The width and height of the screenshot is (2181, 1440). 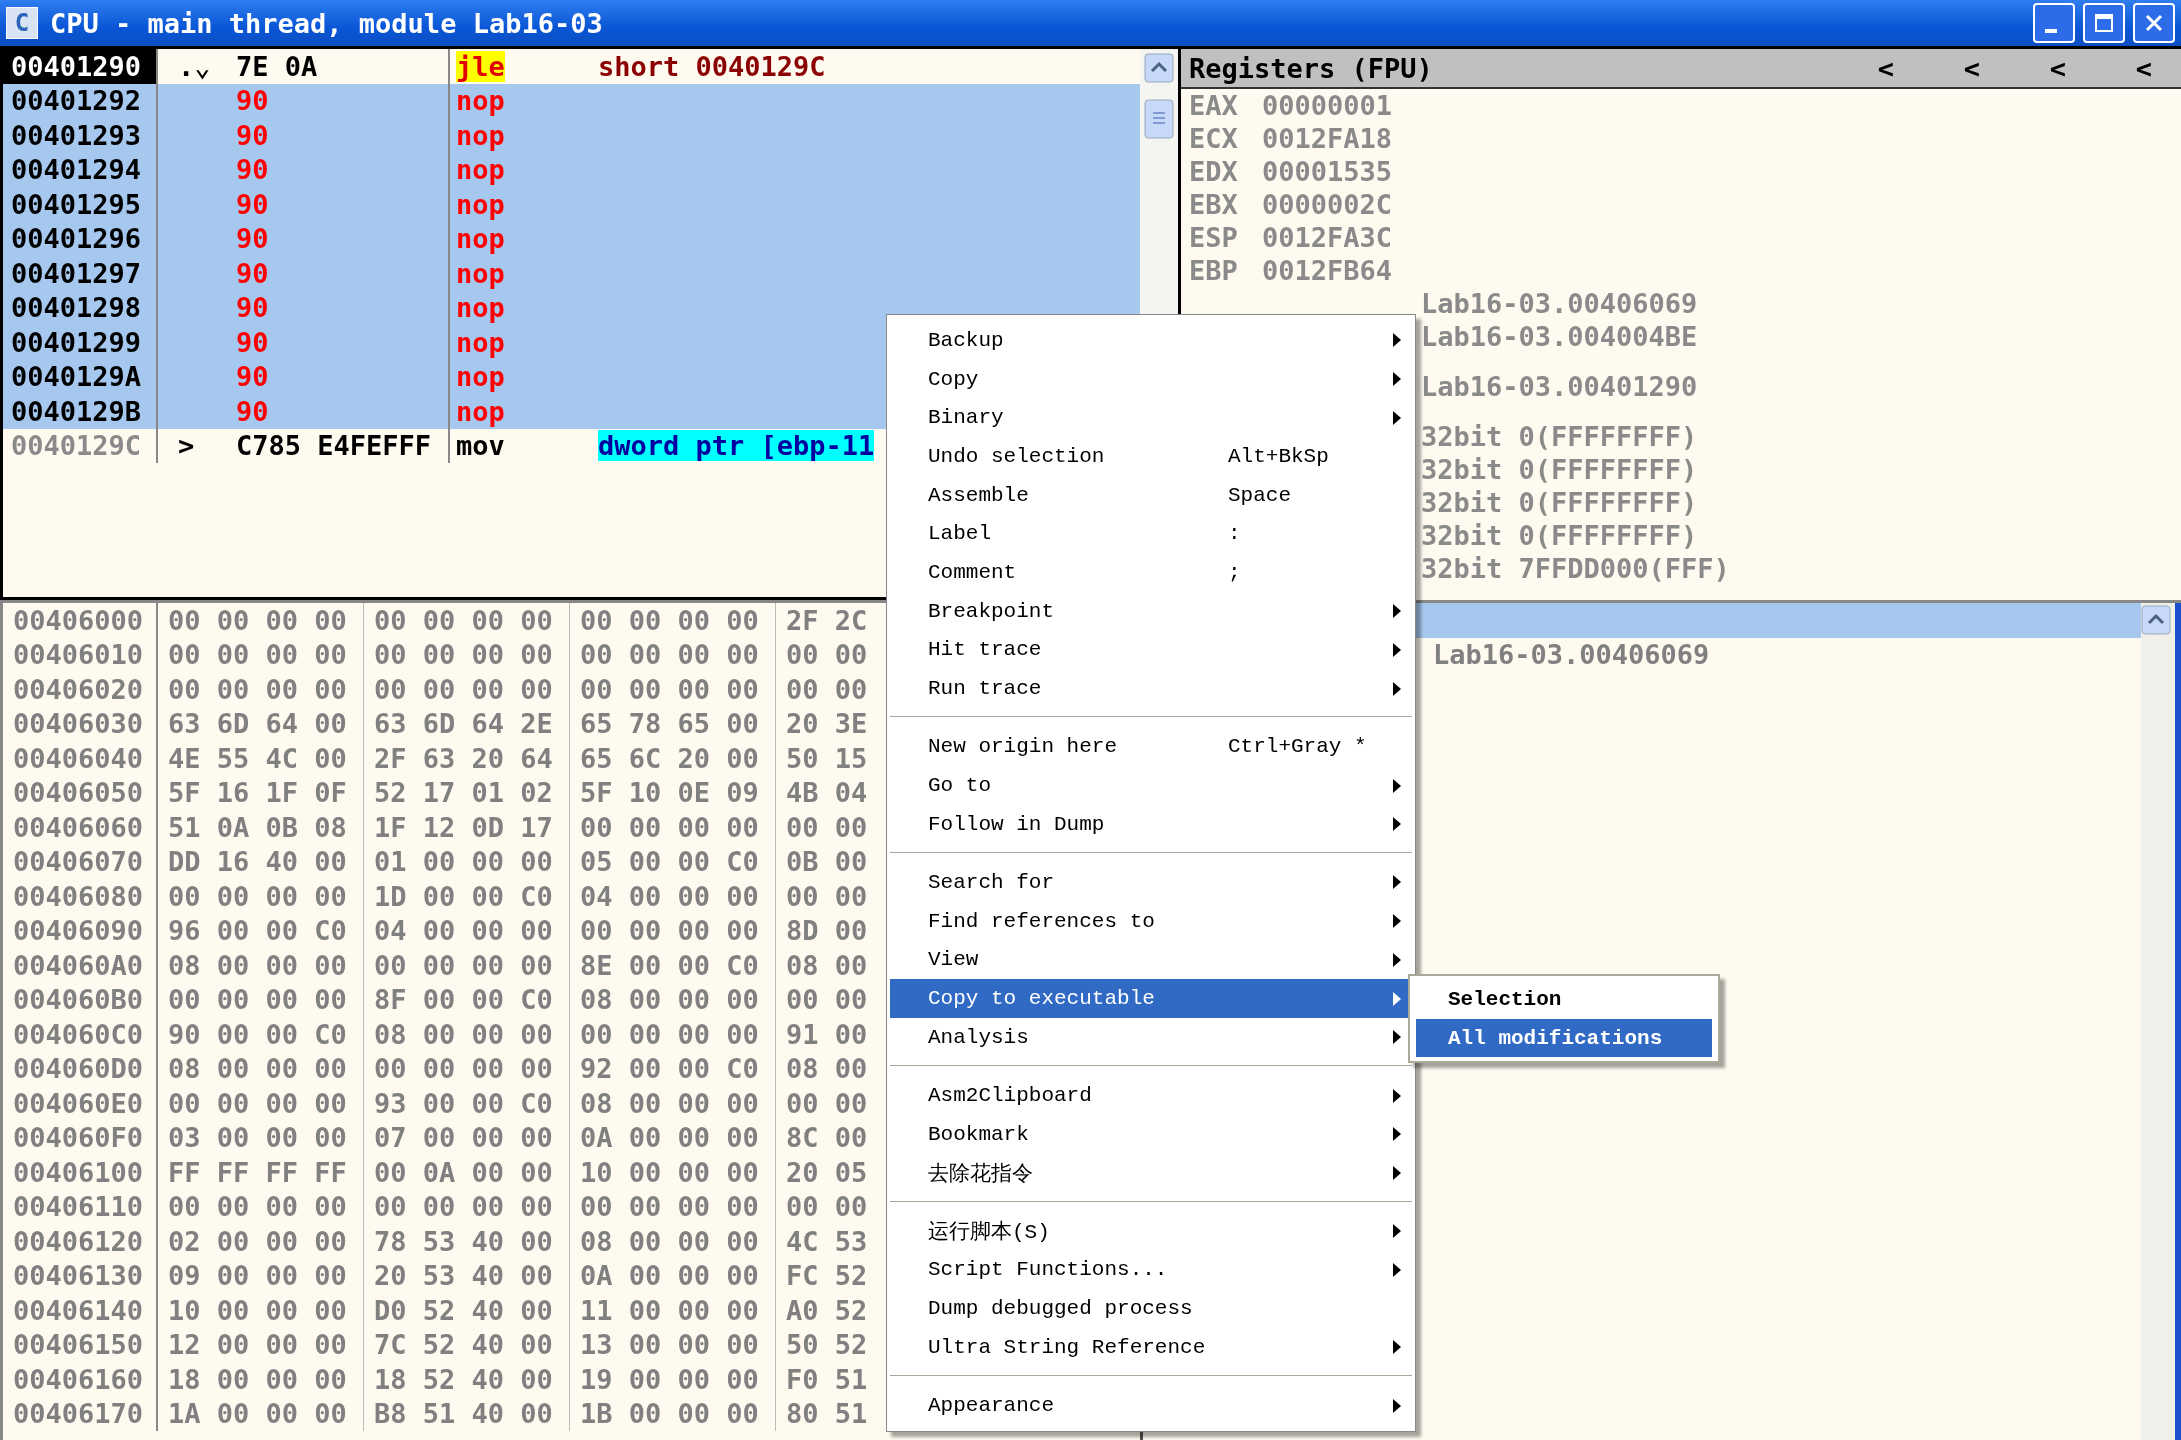 What do you see at coordinates (1151, 572) in the screenshot?
I see `menu-item: Comment ;` at bounding box center [1151, 572].